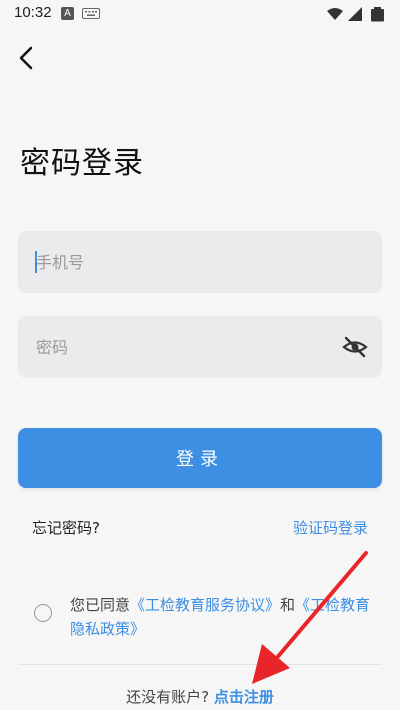  I want to click on code-login-link: 验证码登录, so click(330, 527).